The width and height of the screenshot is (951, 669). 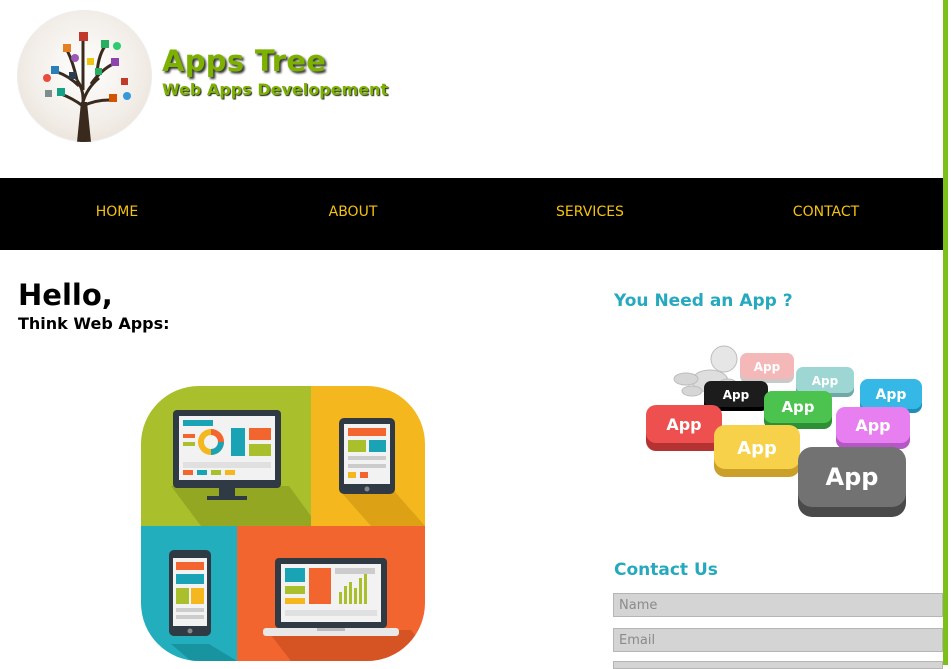 I want to click on web-apps-illustration, so click(x=283, y=523).